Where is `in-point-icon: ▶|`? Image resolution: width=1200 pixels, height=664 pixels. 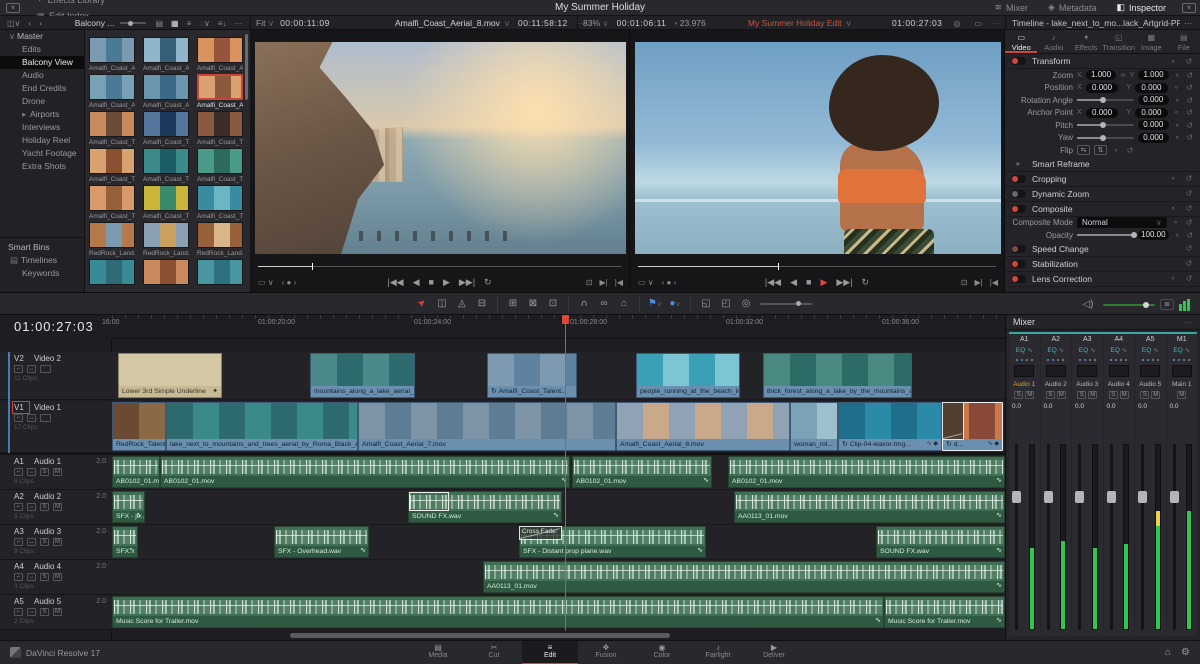 in-point-icon: ▶| is located at coordinates (604, 282).